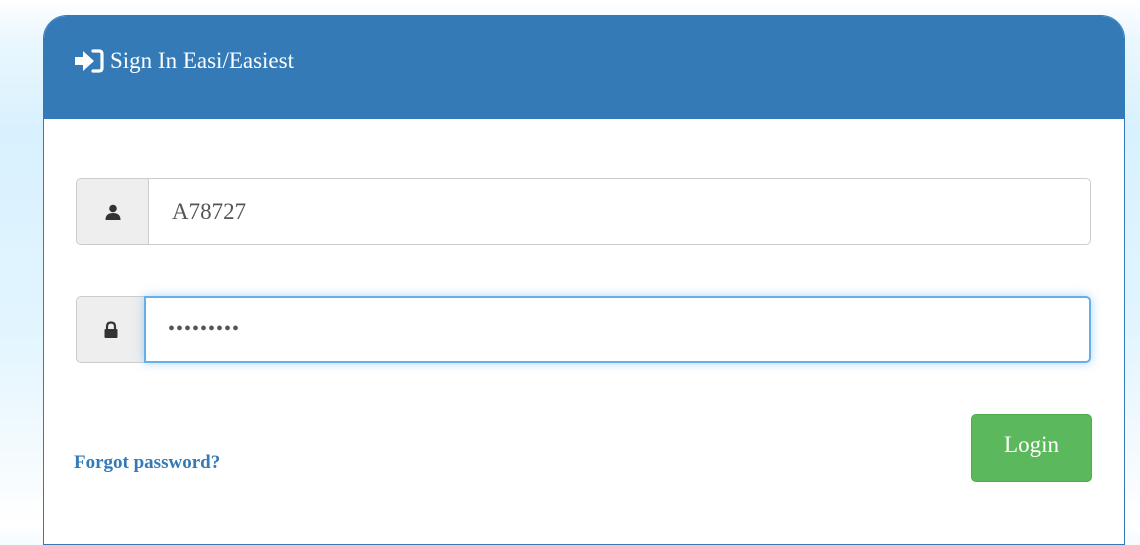 Image resolution: width=1140 pixels, height=545 pixels. Describe the element at coordinates (619, 211) in the screenshot. I see `username-input` at that location.